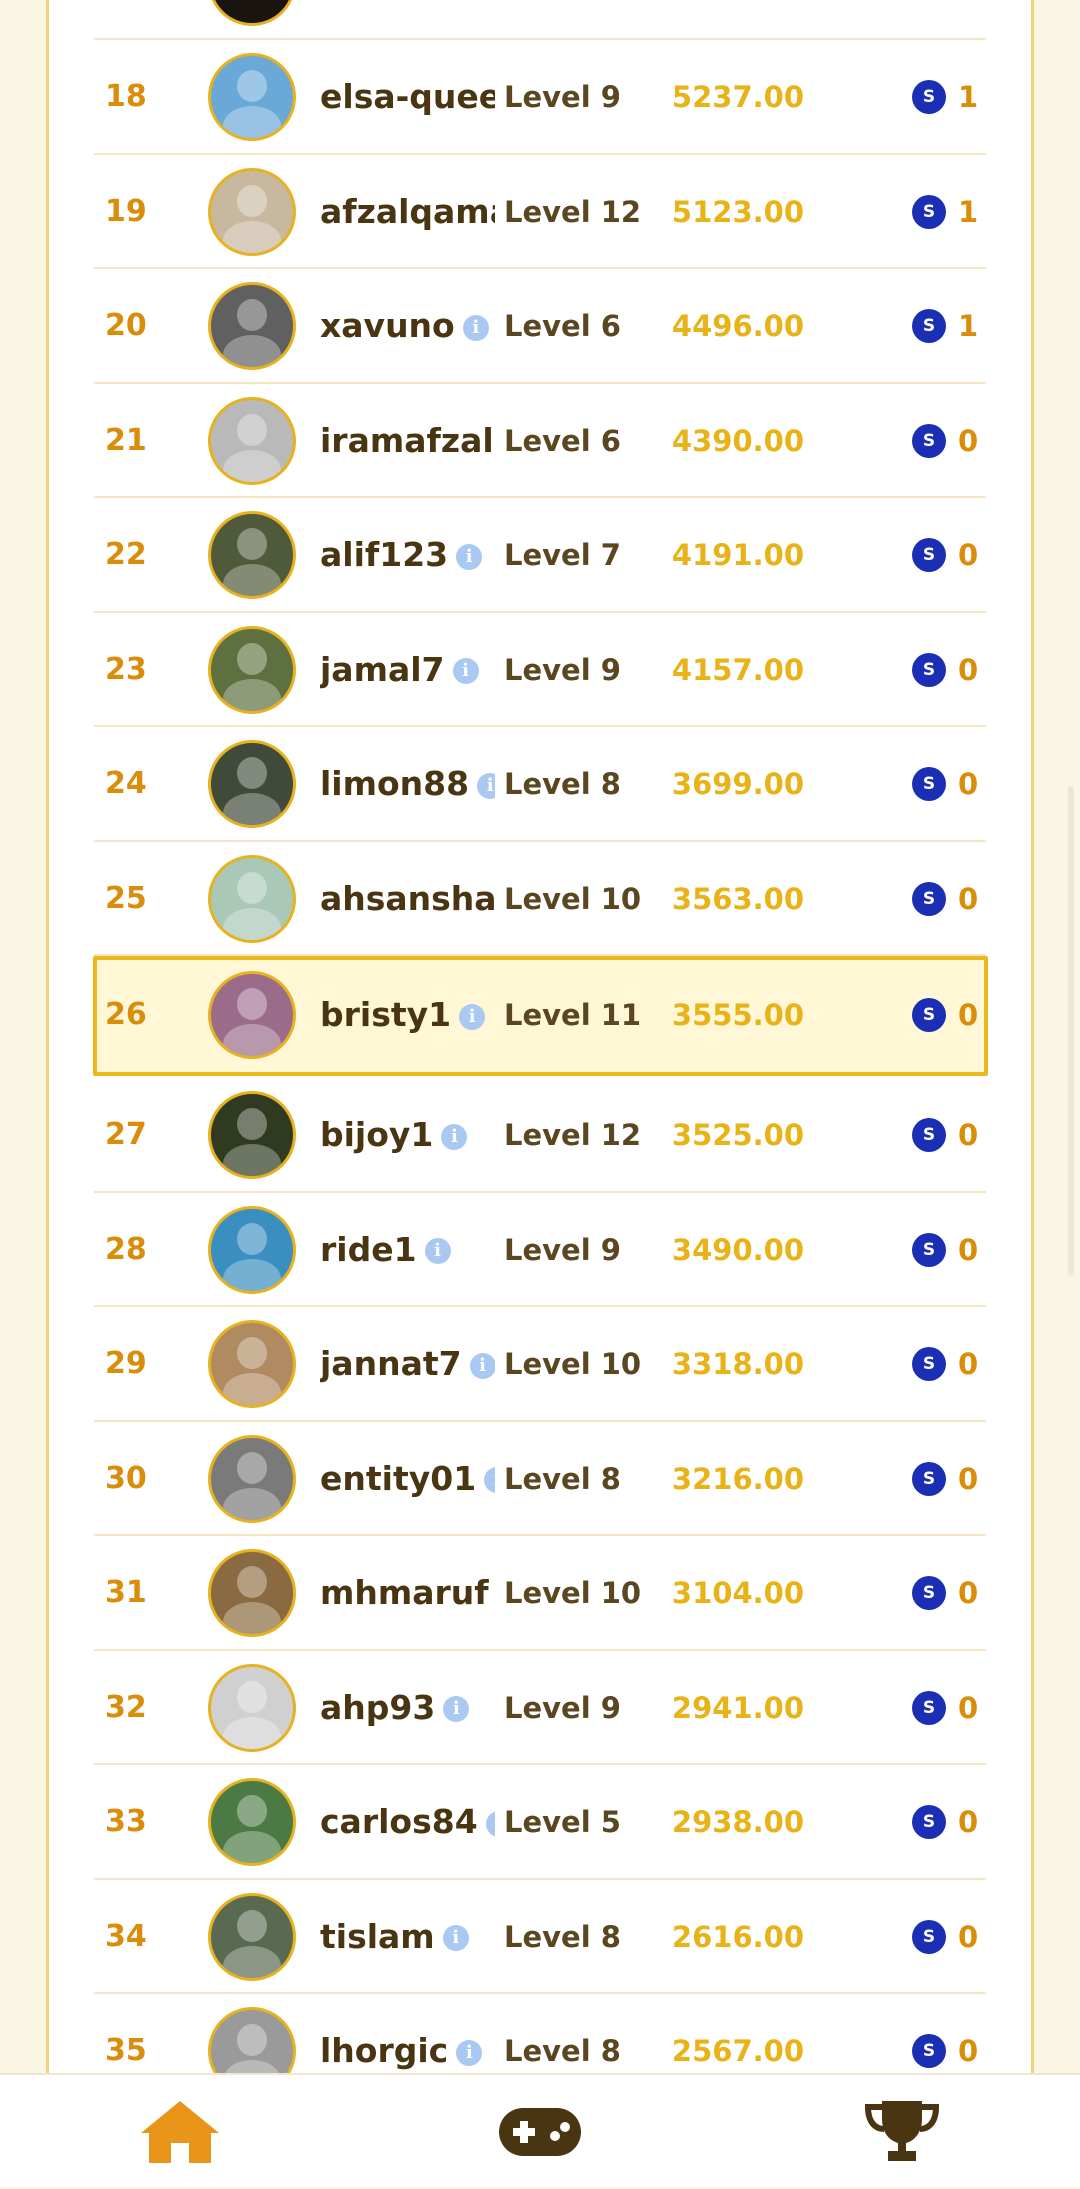 The width and height of the screenshot is (1080, 2189). What do you see at coordinates (407, 97) in the screenshot?
I see `username: elsa-queer` at bounding box center [407, 97].